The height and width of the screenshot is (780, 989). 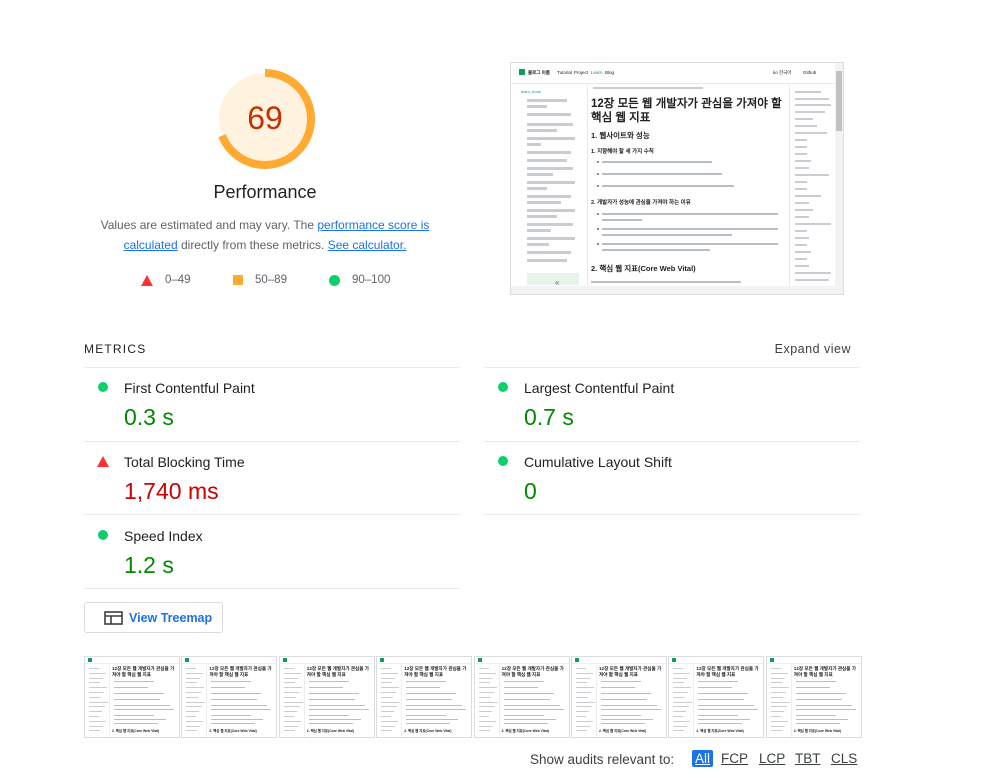 What do you see at coordinates (686, 111) in the screenshot?
I see `screenshot-heading: 12장 모든 웹 개발자가 관심을 가져야 할 핵심 웹 지표` at bounding box center [686, 111].